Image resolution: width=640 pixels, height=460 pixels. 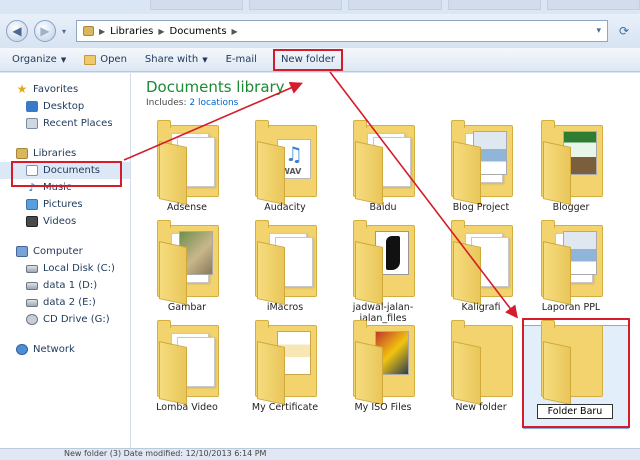 I want to click on folder-item: My ISO Files, so click(x=383, y=370).